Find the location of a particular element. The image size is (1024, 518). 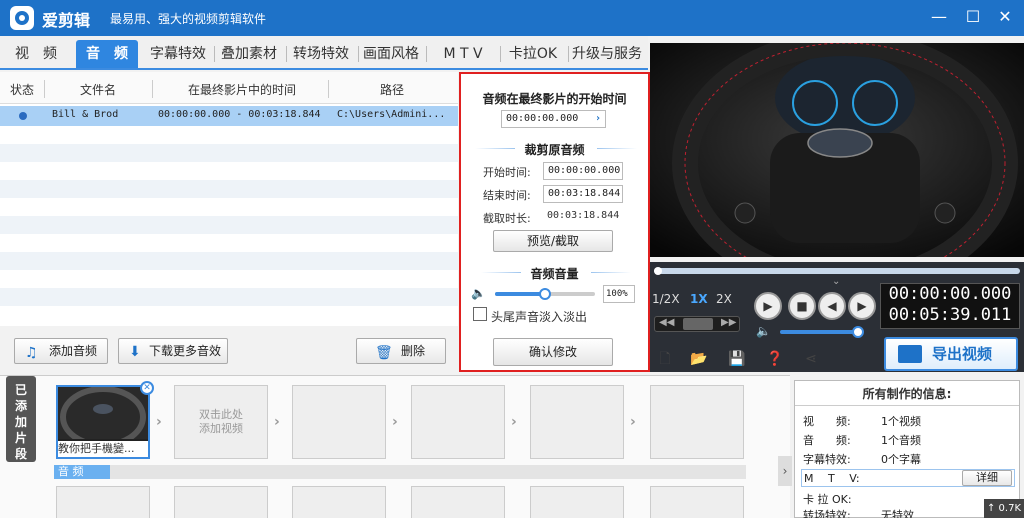

fast-forward-icon: ▶▶ is located at coordinates (728, 322).